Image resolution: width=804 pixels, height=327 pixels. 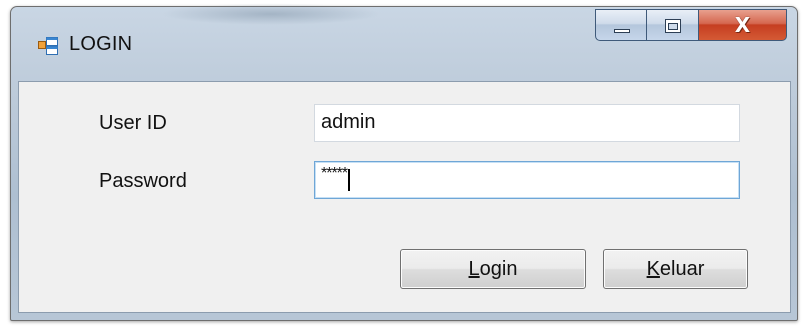 I want to click on keluar-mnemonic: K, so click(x=653, y=269).